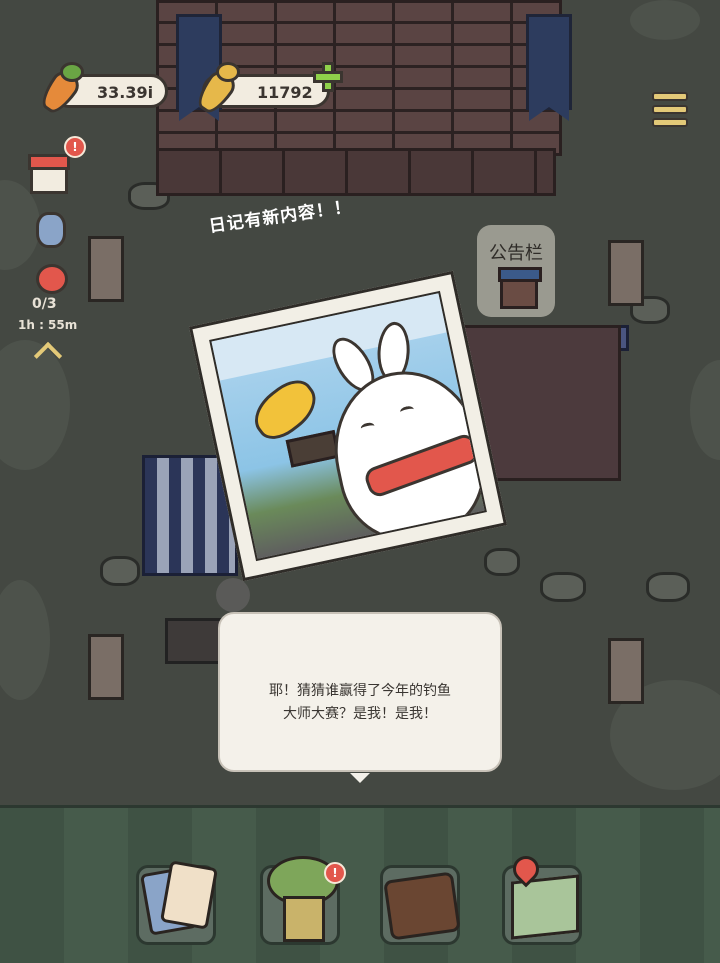  What do you see at coordinates (233, 595) in the screenshot?
I see `small-character` at bounding box center [233, 595].